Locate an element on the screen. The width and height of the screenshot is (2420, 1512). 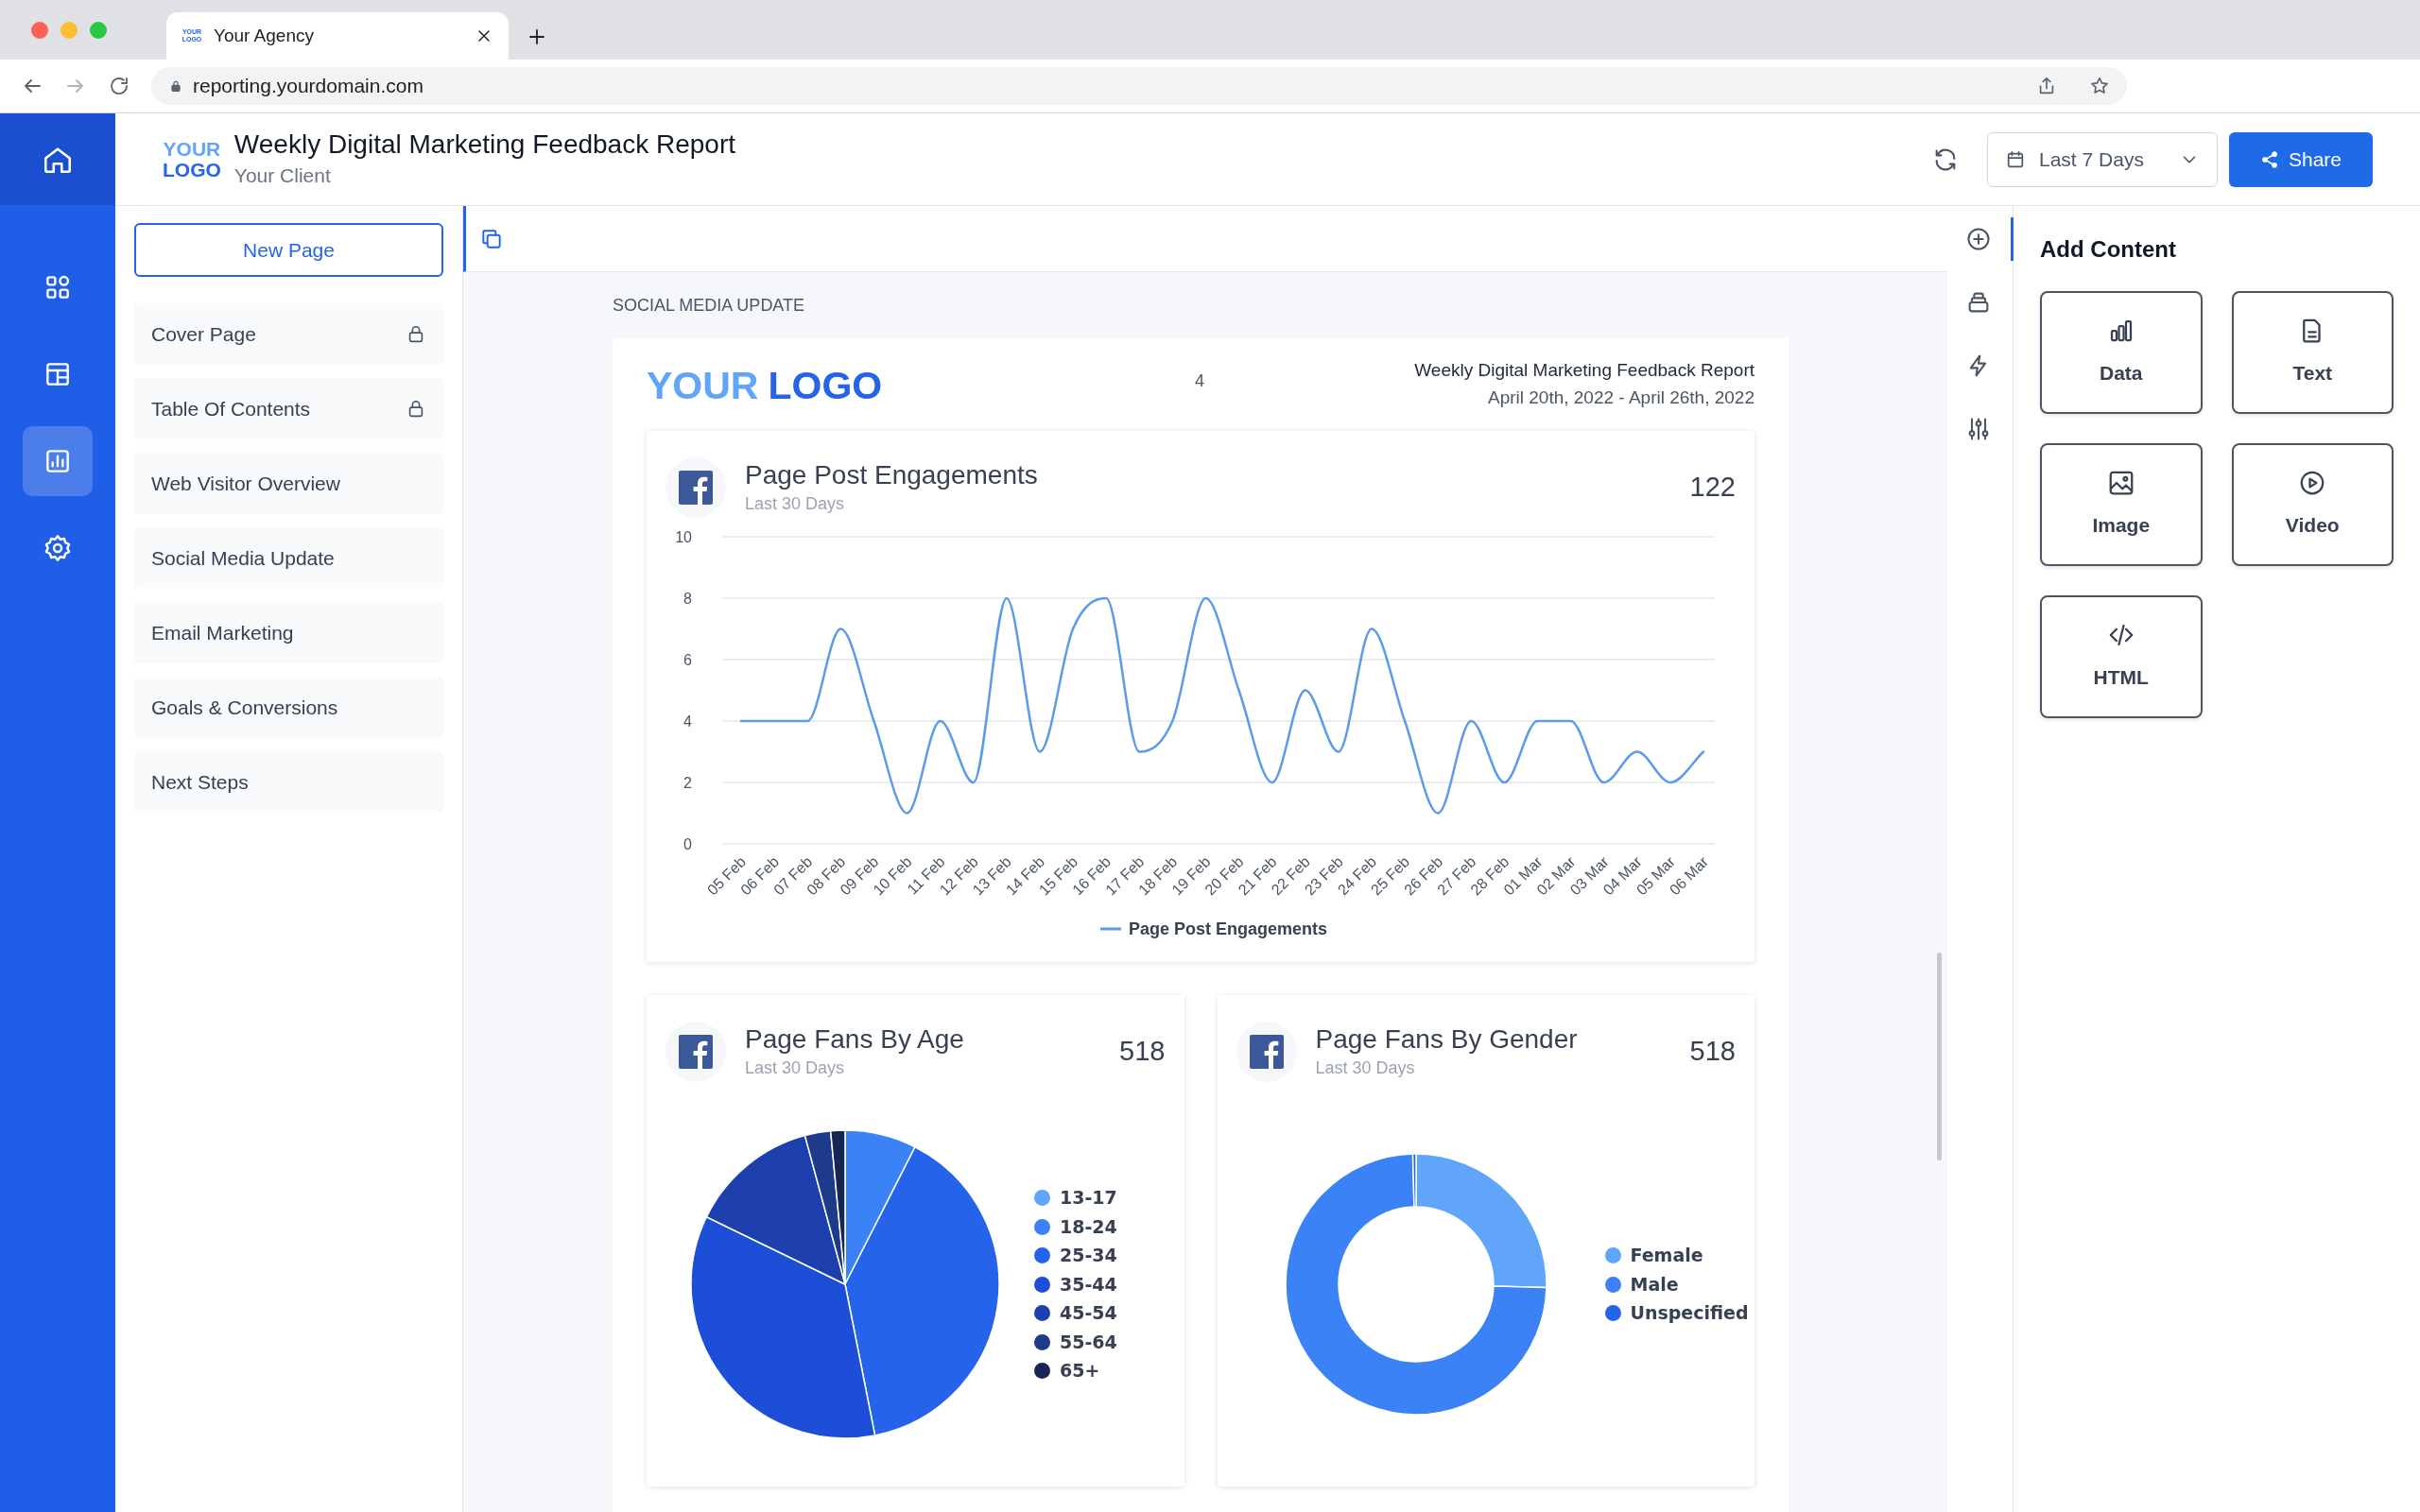
page-number: 4 is located at coordinates (1199, 381).